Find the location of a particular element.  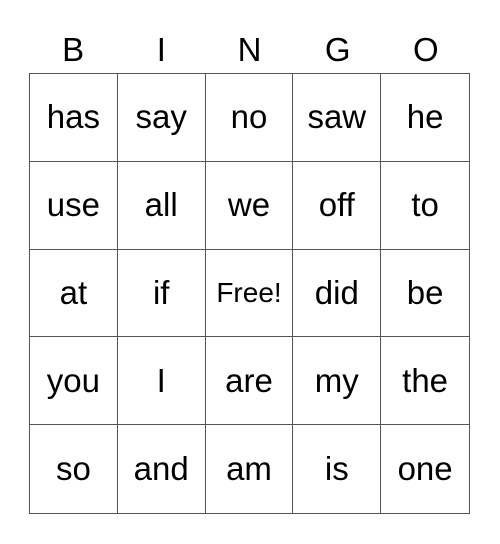

bingo-cell: saw is located at coordinates (337, 118).